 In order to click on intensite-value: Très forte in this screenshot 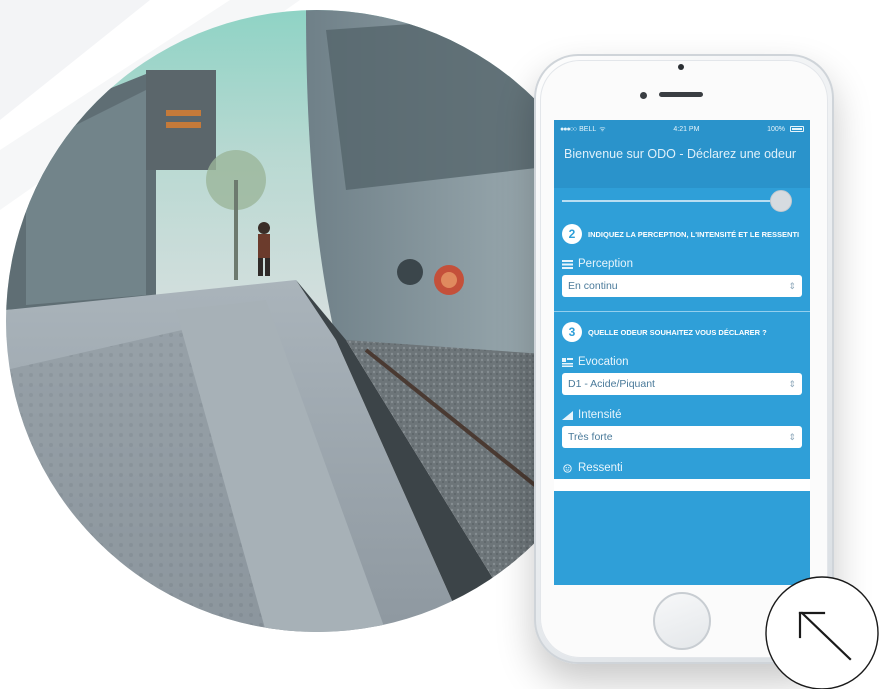, I will do `click(590, 437)`.